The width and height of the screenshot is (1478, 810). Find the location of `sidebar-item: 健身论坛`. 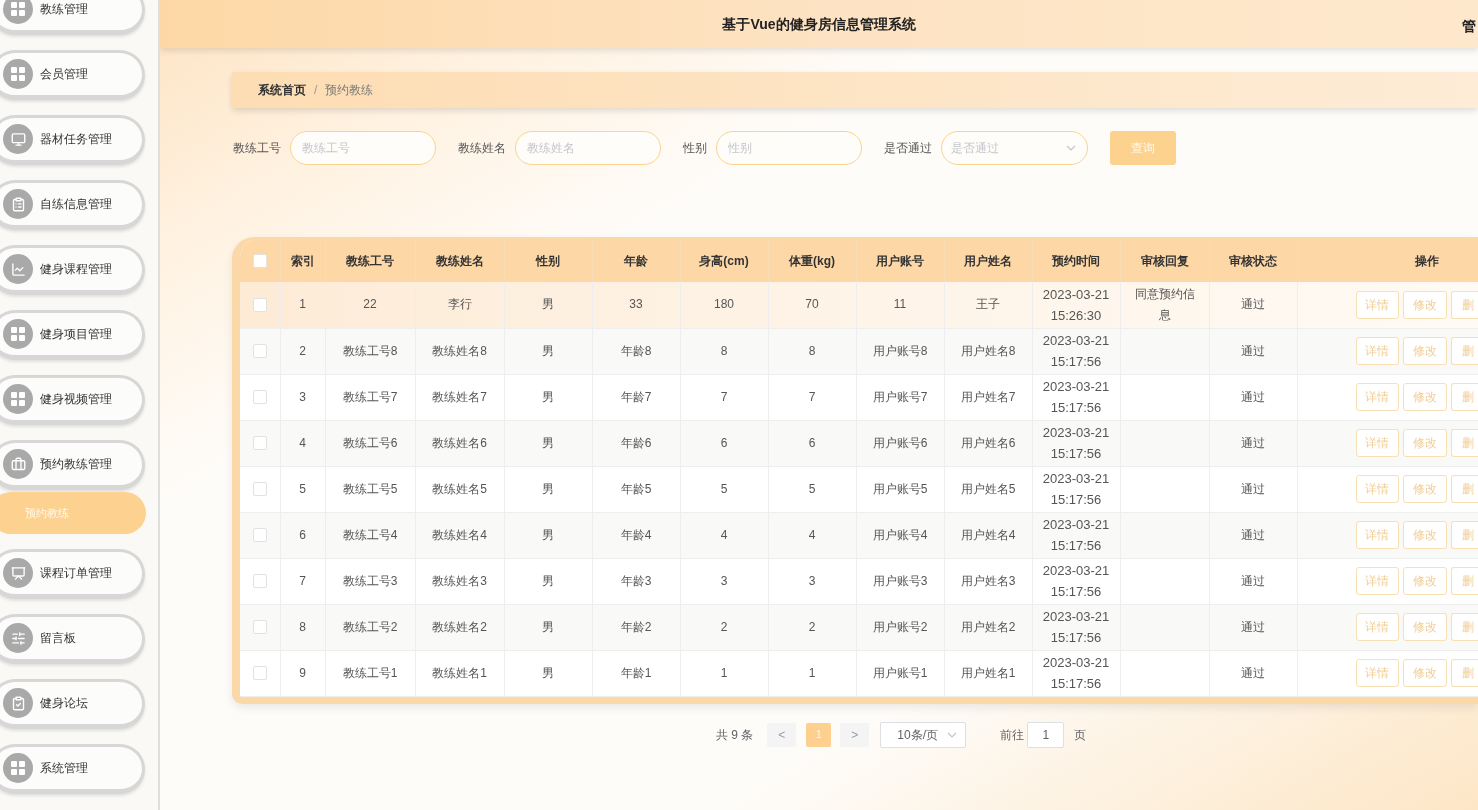

sidebar-item: 健身论坛 is located at coordinates (72, 704).